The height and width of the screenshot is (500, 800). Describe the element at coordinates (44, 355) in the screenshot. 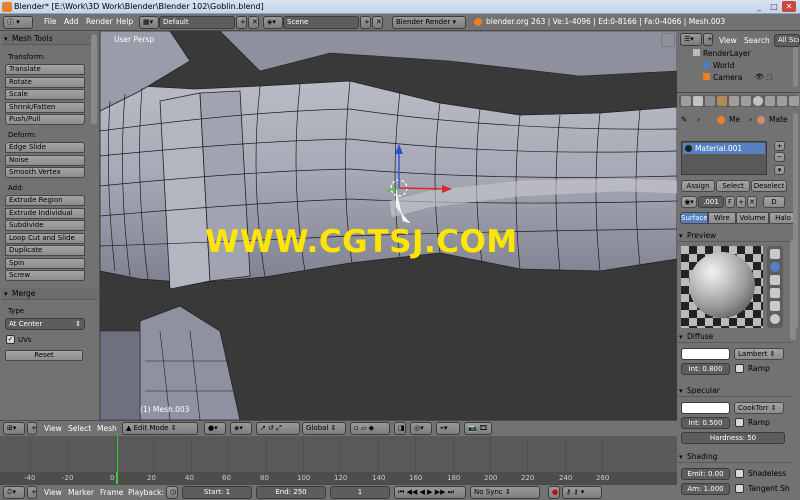

I see `reset-button: Reset` at that location.